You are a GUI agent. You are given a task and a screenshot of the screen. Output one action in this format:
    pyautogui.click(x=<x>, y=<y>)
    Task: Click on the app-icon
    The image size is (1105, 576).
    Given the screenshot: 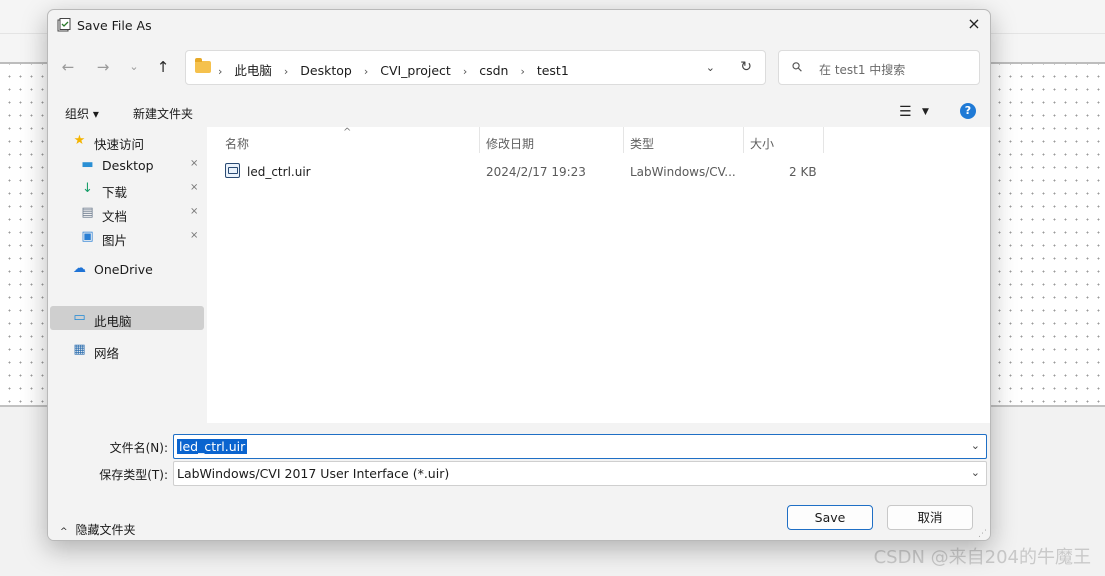 What is the action you would take?
    pyautogui.click(x=64, y=25)
    